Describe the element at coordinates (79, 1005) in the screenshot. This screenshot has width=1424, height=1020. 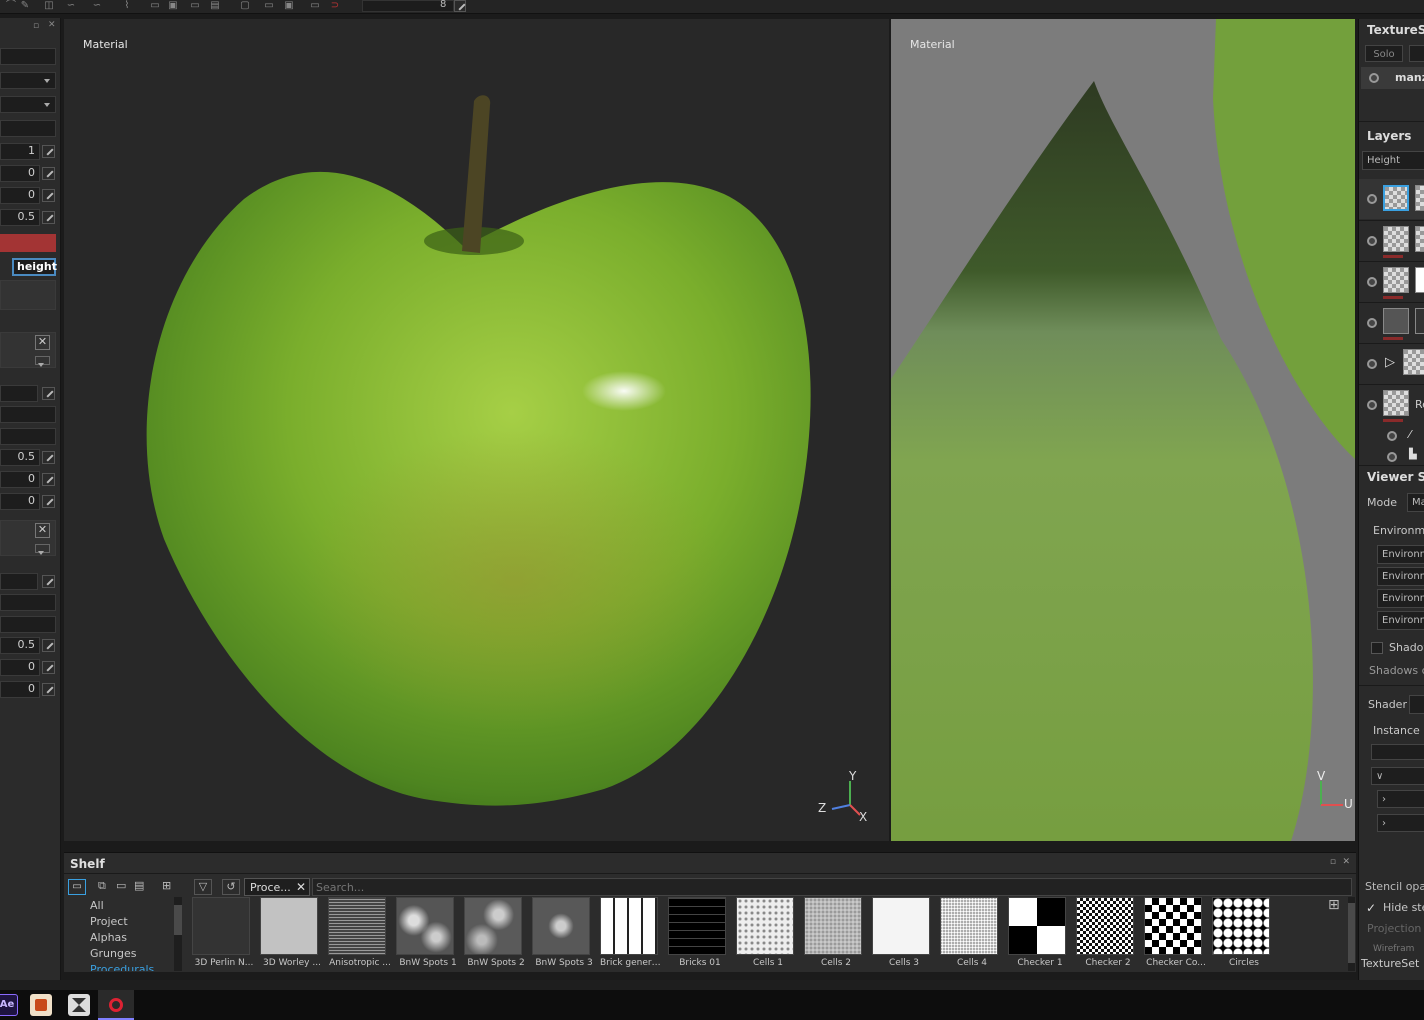
I see `zbrush-icon` at that location.